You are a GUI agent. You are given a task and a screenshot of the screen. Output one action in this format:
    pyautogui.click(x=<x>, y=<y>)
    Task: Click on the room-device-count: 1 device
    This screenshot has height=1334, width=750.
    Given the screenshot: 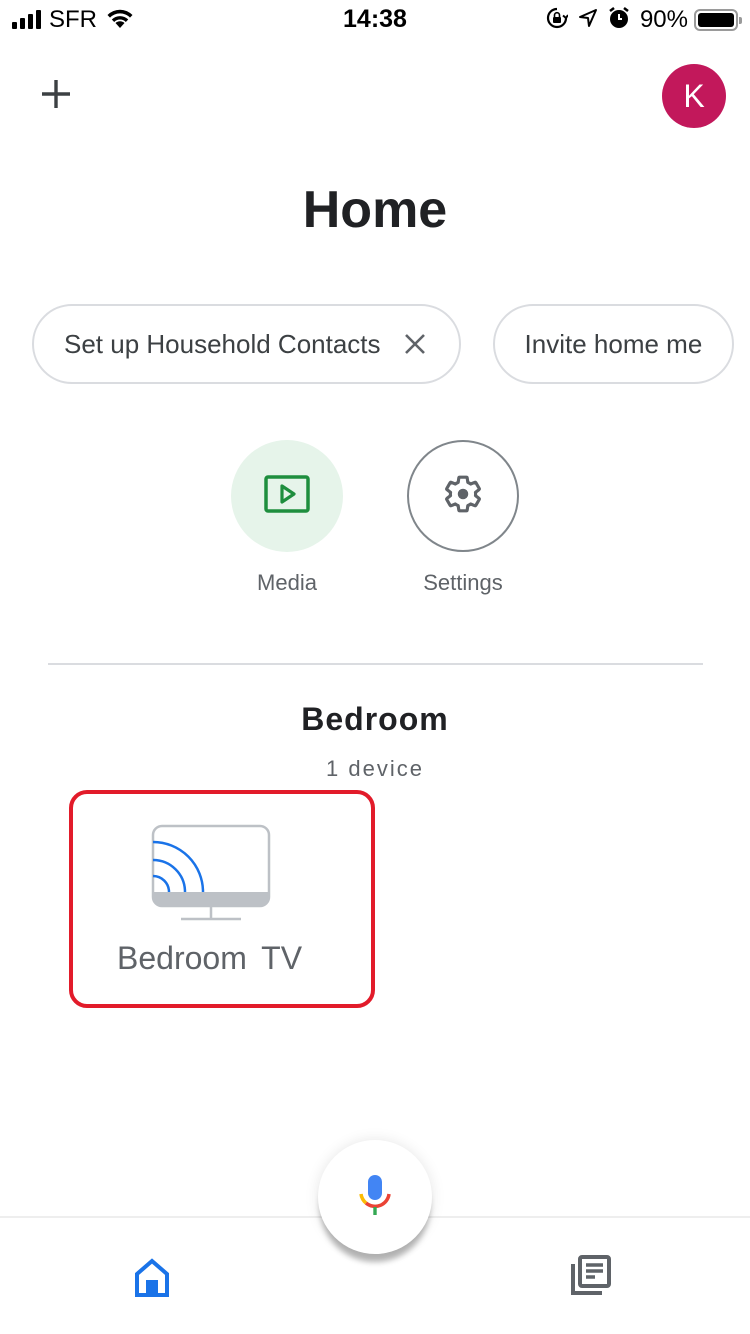 What is the action you would take?
    pyautogui.click(x=375, y=768)
    